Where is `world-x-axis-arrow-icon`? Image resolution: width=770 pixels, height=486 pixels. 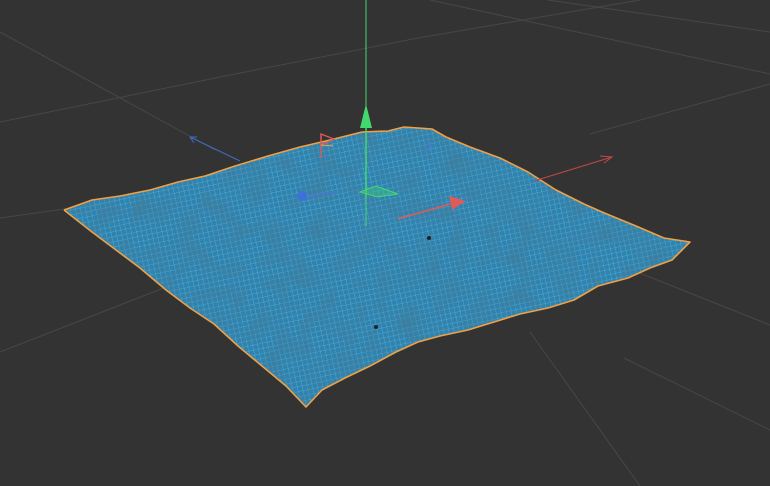 world-x-axis-arrow-icon is located at coordinates (606, 159).